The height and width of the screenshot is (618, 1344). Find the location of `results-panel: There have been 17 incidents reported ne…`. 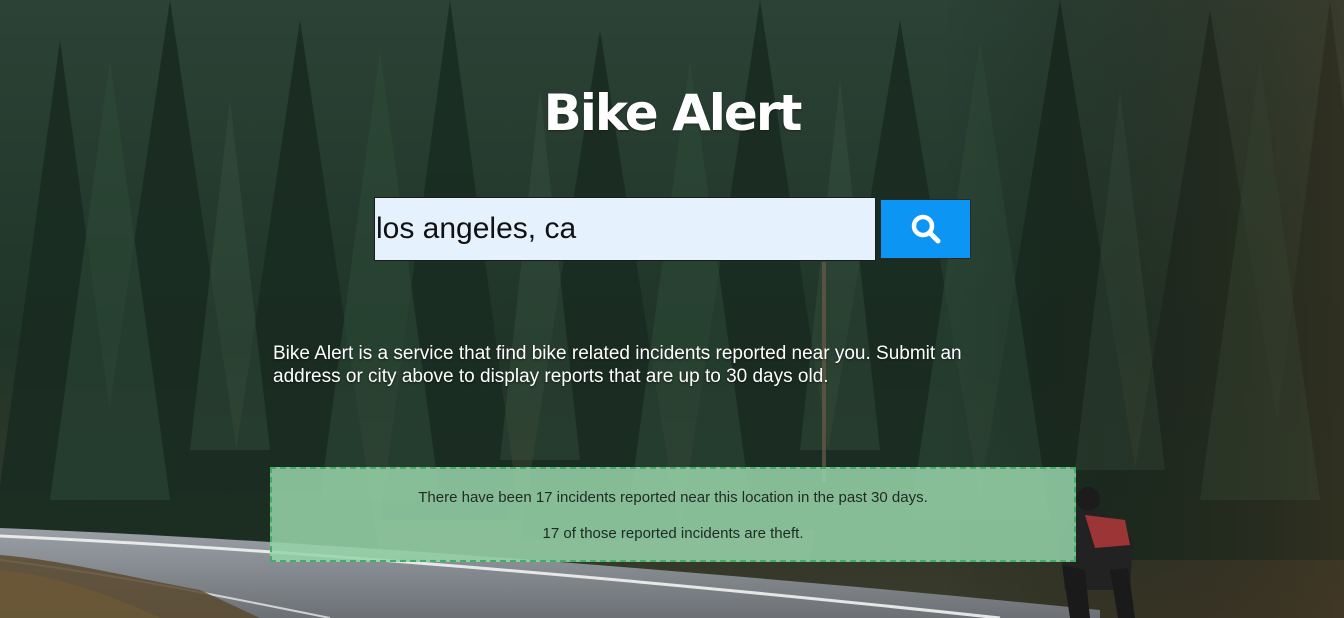

results-panel: There have been 17 incidents reported ne… is located at coordinates (673, 514).